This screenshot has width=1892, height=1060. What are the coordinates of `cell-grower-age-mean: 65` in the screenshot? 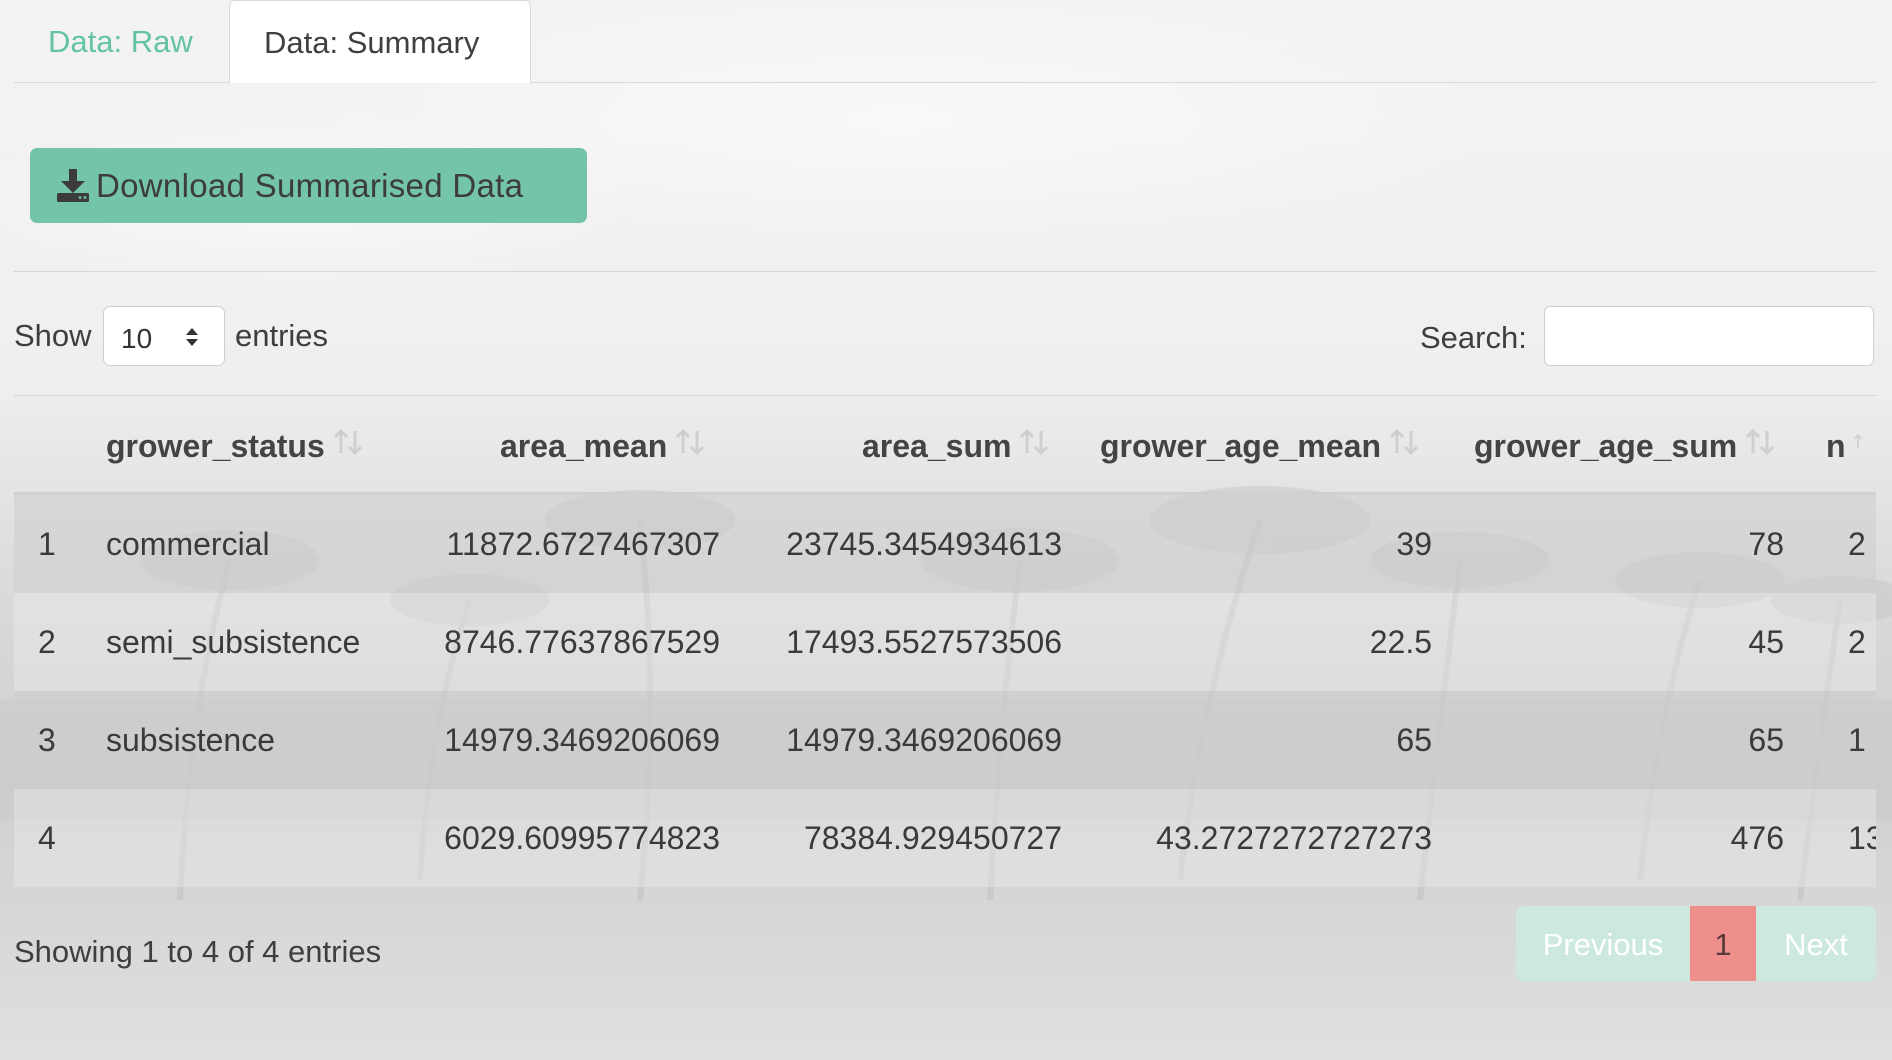 It's located at (1414, 740).